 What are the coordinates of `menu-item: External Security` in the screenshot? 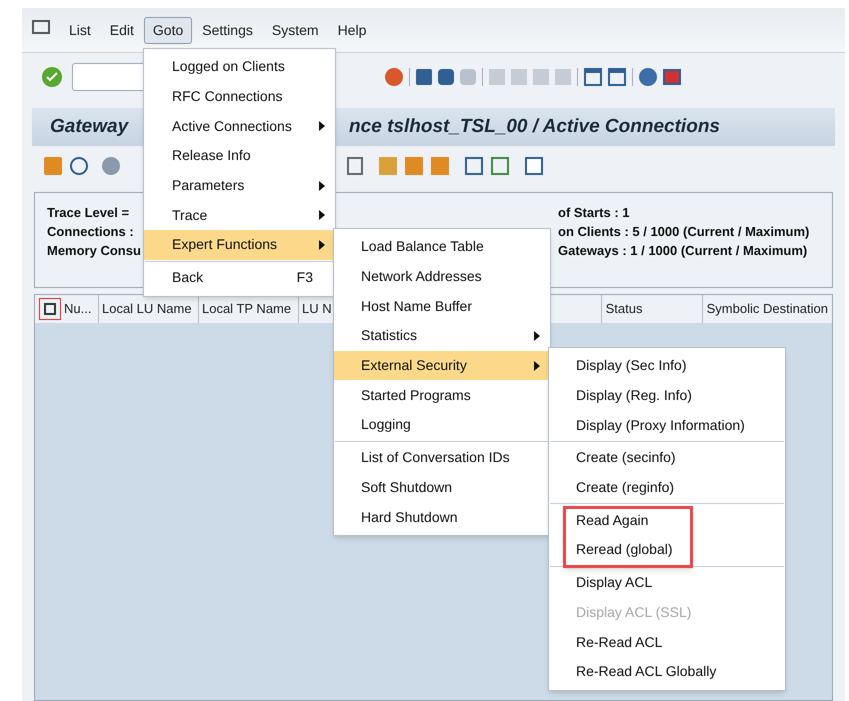 It's located at (442, 365).